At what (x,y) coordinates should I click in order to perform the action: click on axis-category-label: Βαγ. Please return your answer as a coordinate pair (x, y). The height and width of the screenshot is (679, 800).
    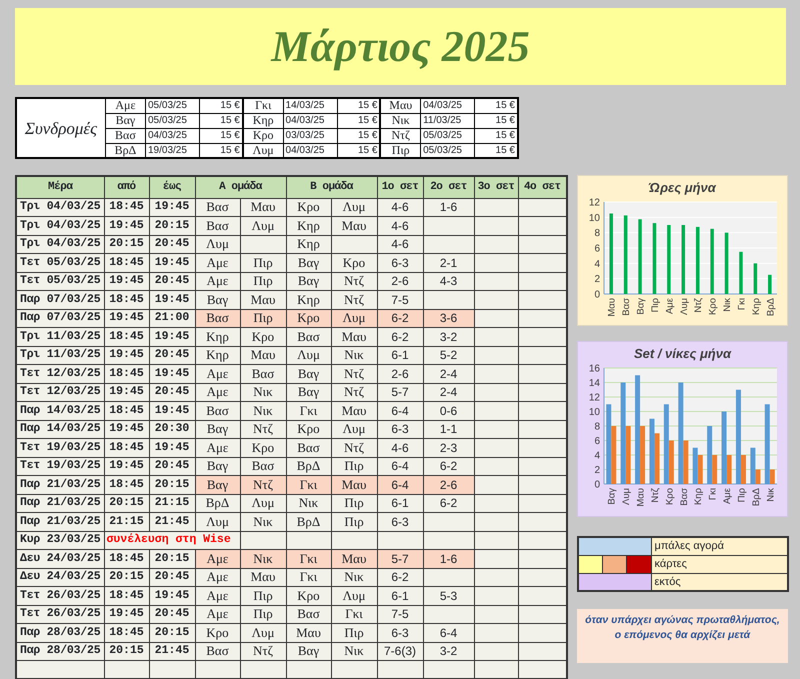
    Looking at the image, I should click on (641, 306).